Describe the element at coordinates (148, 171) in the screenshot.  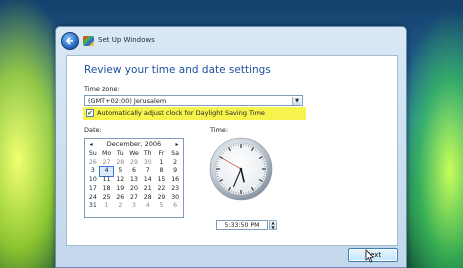
I see `calendar-day: 7` at that location.